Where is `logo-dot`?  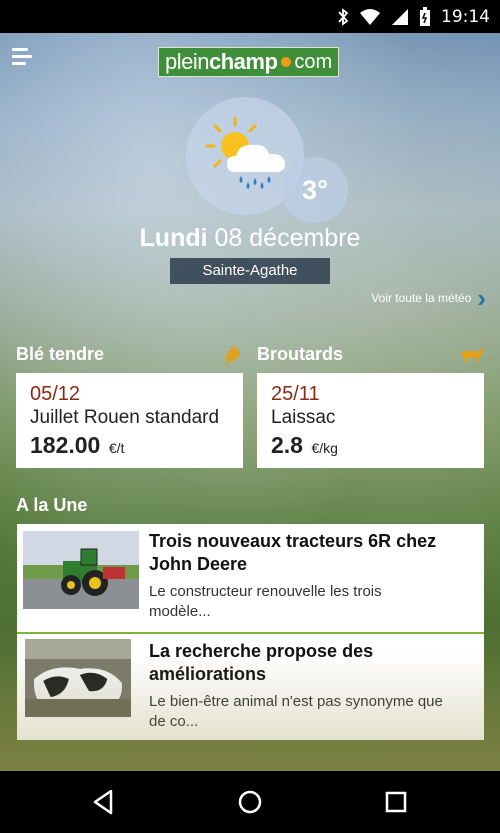
logo-dot is located at coordinates (286, 62).